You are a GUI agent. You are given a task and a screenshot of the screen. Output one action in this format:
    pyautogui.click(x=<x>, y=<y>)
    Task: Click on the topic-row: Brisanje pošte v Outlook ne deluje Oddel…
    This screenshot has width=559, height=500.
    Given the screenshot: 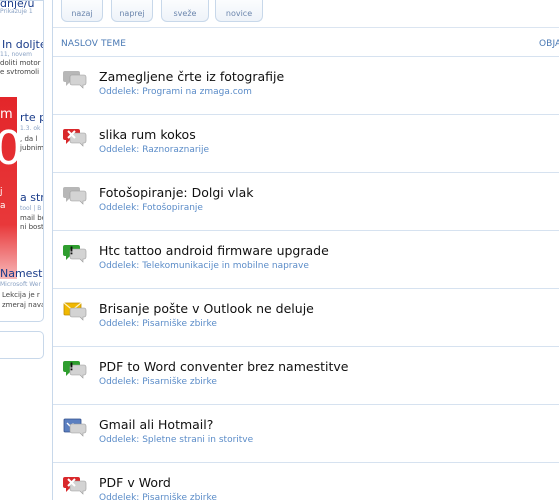 What is the action you would take?
    pyautogui.click(x=306, y=317)
    